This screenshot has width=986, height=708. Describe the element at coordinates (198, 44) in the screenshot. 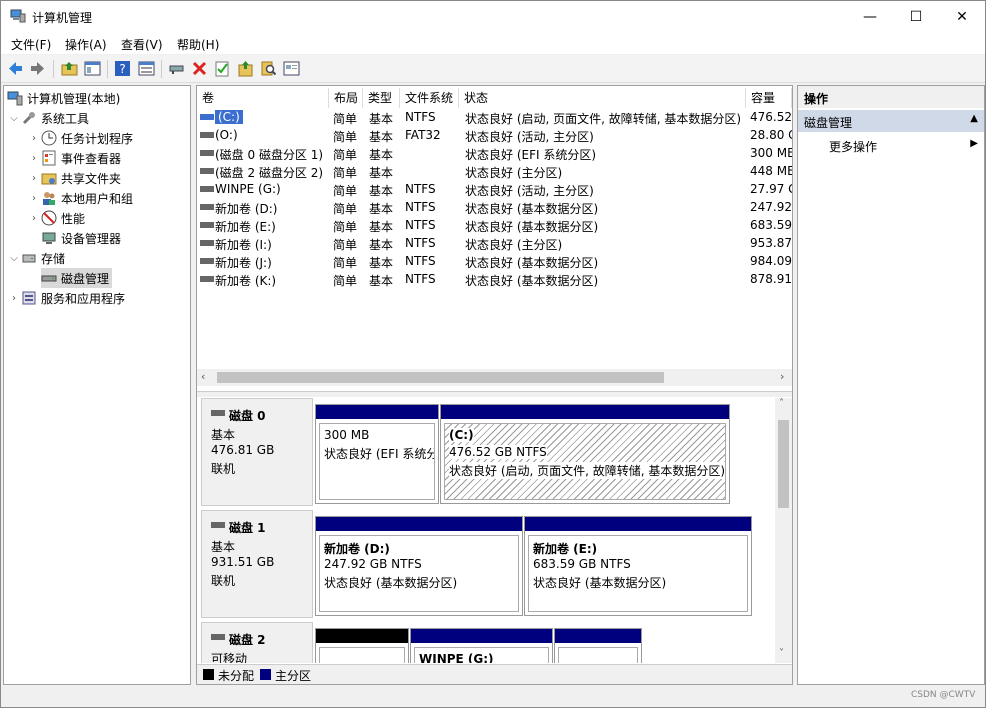

I see `menu-help: 帮助(H)` at that location.